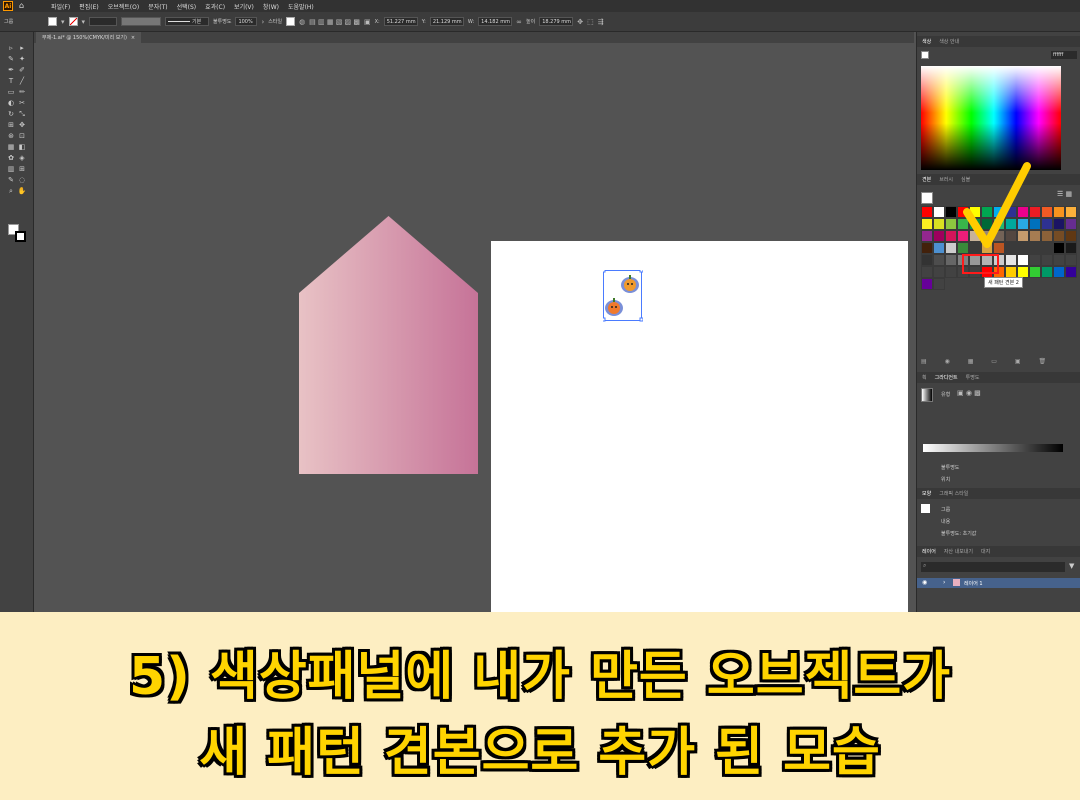 This screenshot has width=1080, height=800. What do you see at coordinates (11, 125) in the screenshot?
I see `tool-icon: ⊞` at bounding box center [11, 125].